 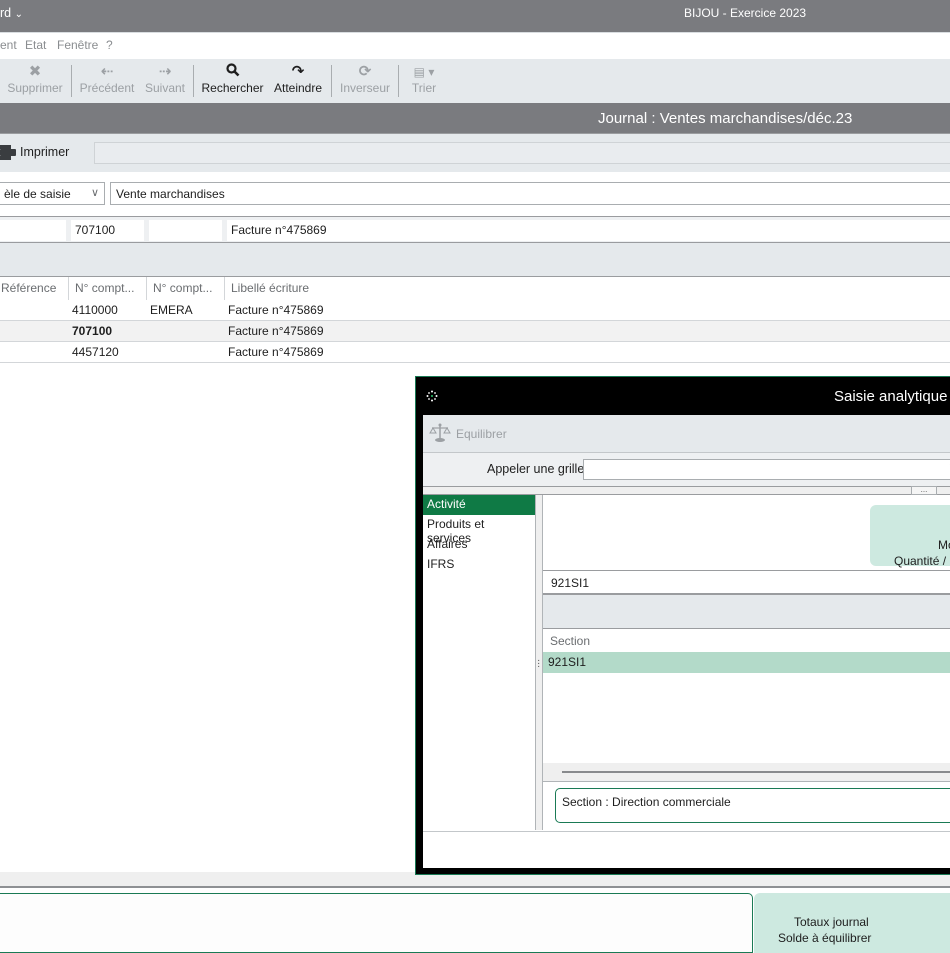 What do you see at coordinates (944, 545) in the screenshot?
I see `amount-label: Mo` at bounding box center [944, 545].